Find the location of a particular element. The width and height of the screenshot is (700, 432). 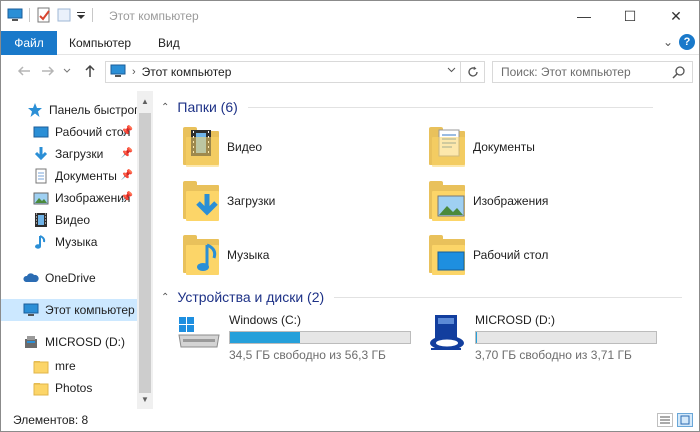

tab-file: Файл is located at coordinates (29, 43).